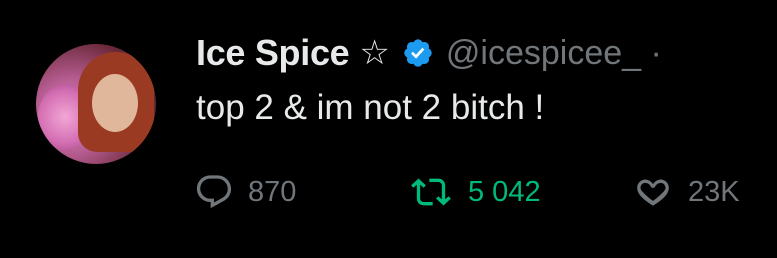 The width and height of the screenshot is (777, 258). I want to click on retweet-button: 5 042, so click(474, 192).